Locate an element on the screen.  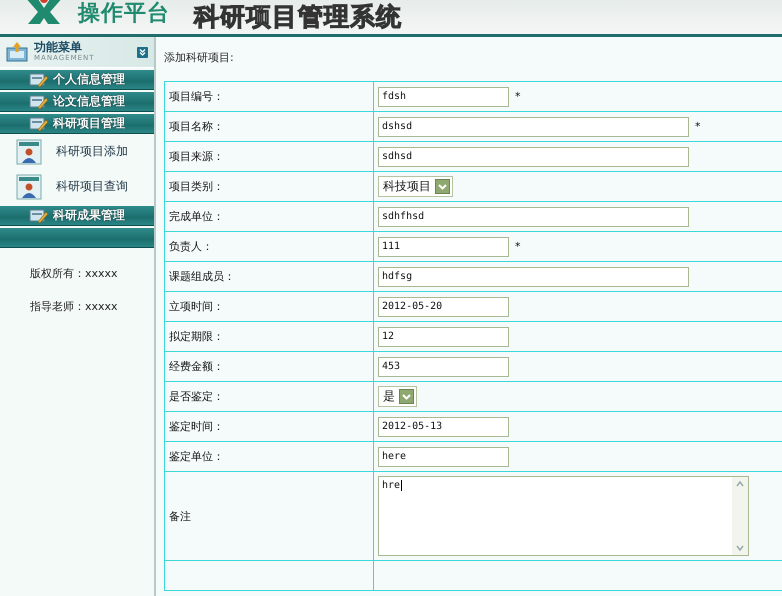
footer-text: 指导老师：xxxxx is located at coordinates (74, 306).